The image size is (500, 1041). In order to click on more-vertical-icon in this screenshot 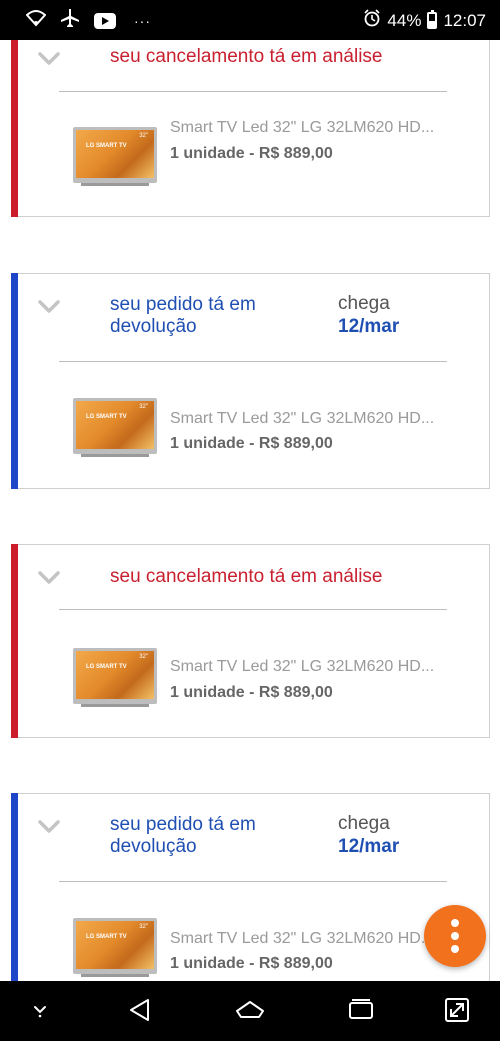, I will do `click(455, 923)`.